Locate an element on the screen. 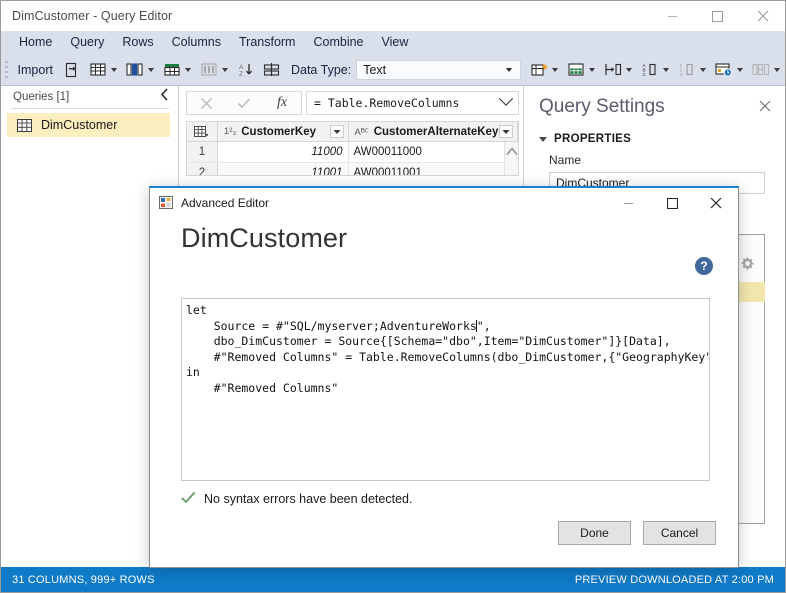 This screenshot has height=593, width=786. tab-query: Query is located at coordinates (87, 42).